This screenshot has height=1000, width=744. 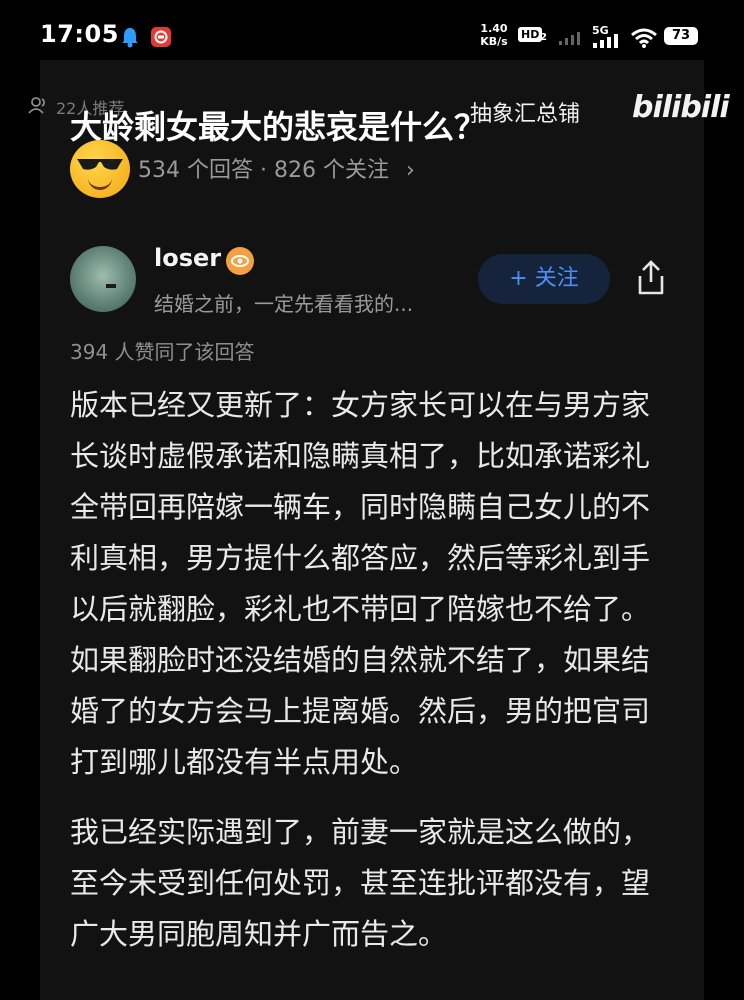 I want to click on avatar-mark, so click(x=111, y=286).